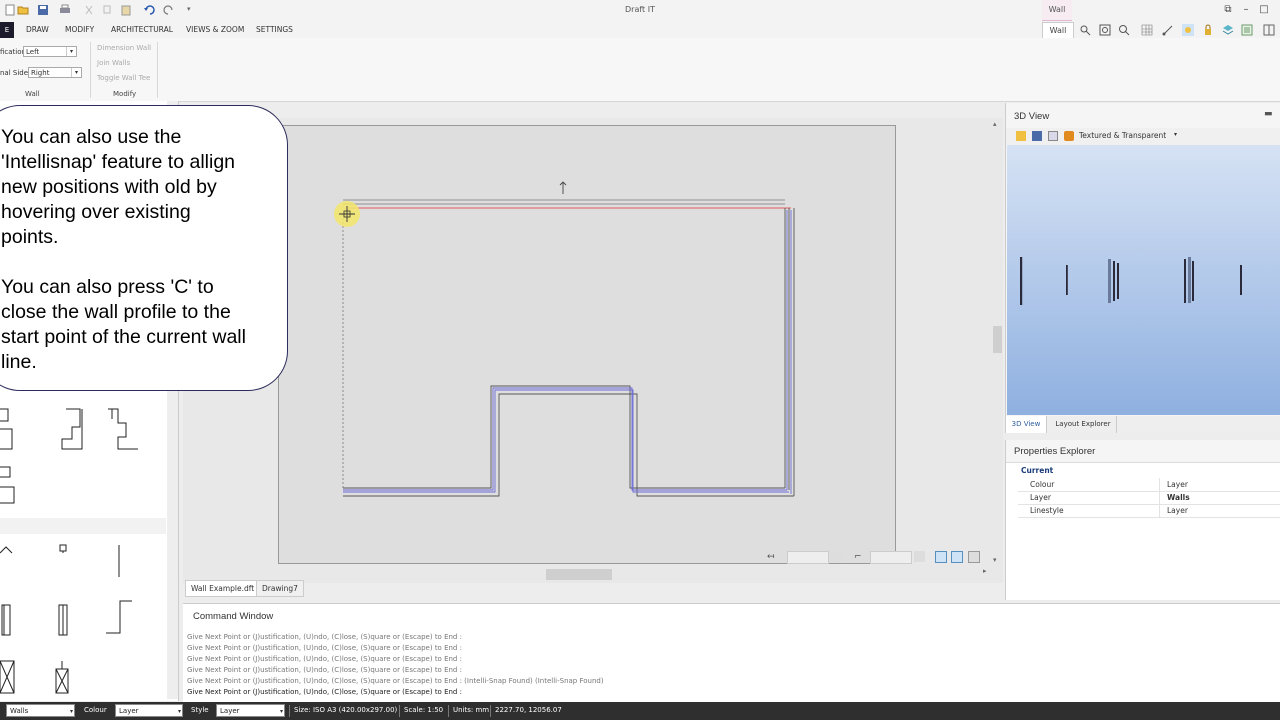 This screenshot has height=720, width=1280. Describe the element at coordinates (858, 557) in the screenshot. I see `angle-icon: ⌐` at that location.